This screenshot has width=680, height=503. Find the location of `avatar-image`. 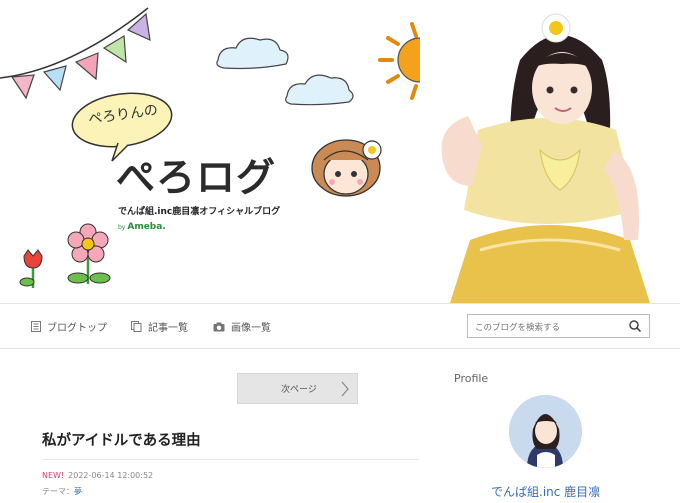

avatar-image is located at coordinates (545, 431).